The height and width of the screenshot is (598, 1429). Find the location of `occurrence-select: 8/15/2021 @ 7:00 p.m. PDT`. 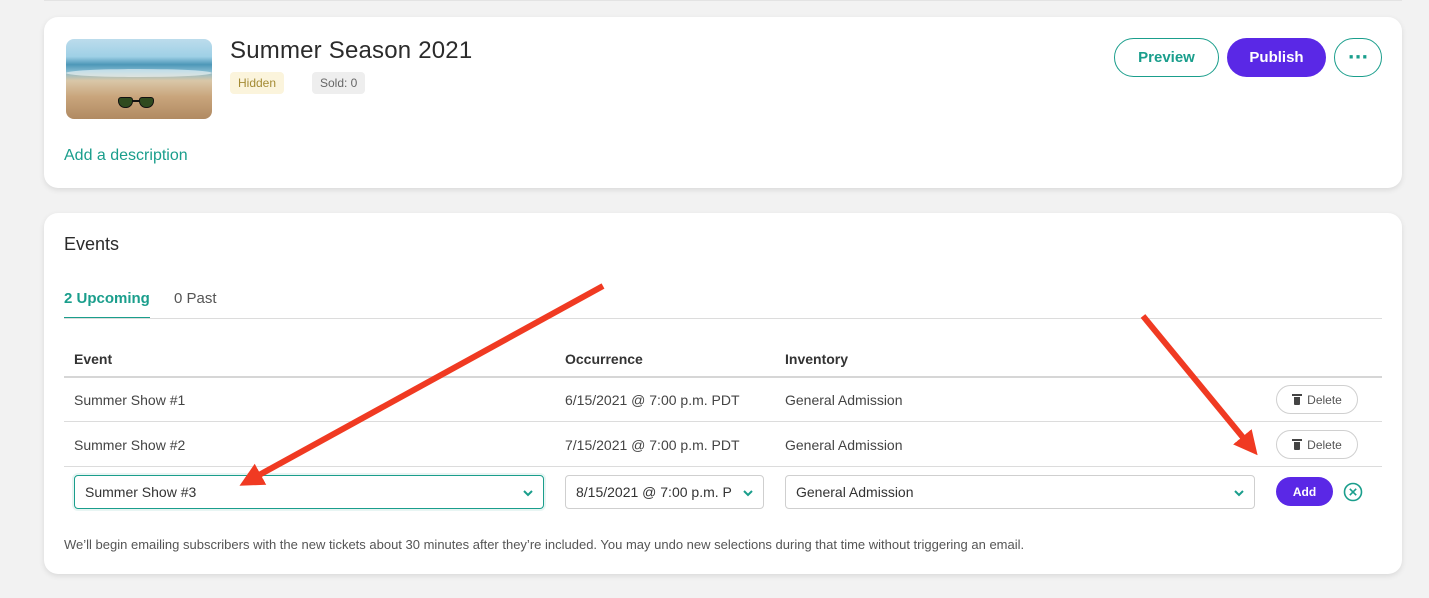

occurrence-select: 8/15/2021 @ 7:00 p.m. PDT is located at coordinates (664, 492).